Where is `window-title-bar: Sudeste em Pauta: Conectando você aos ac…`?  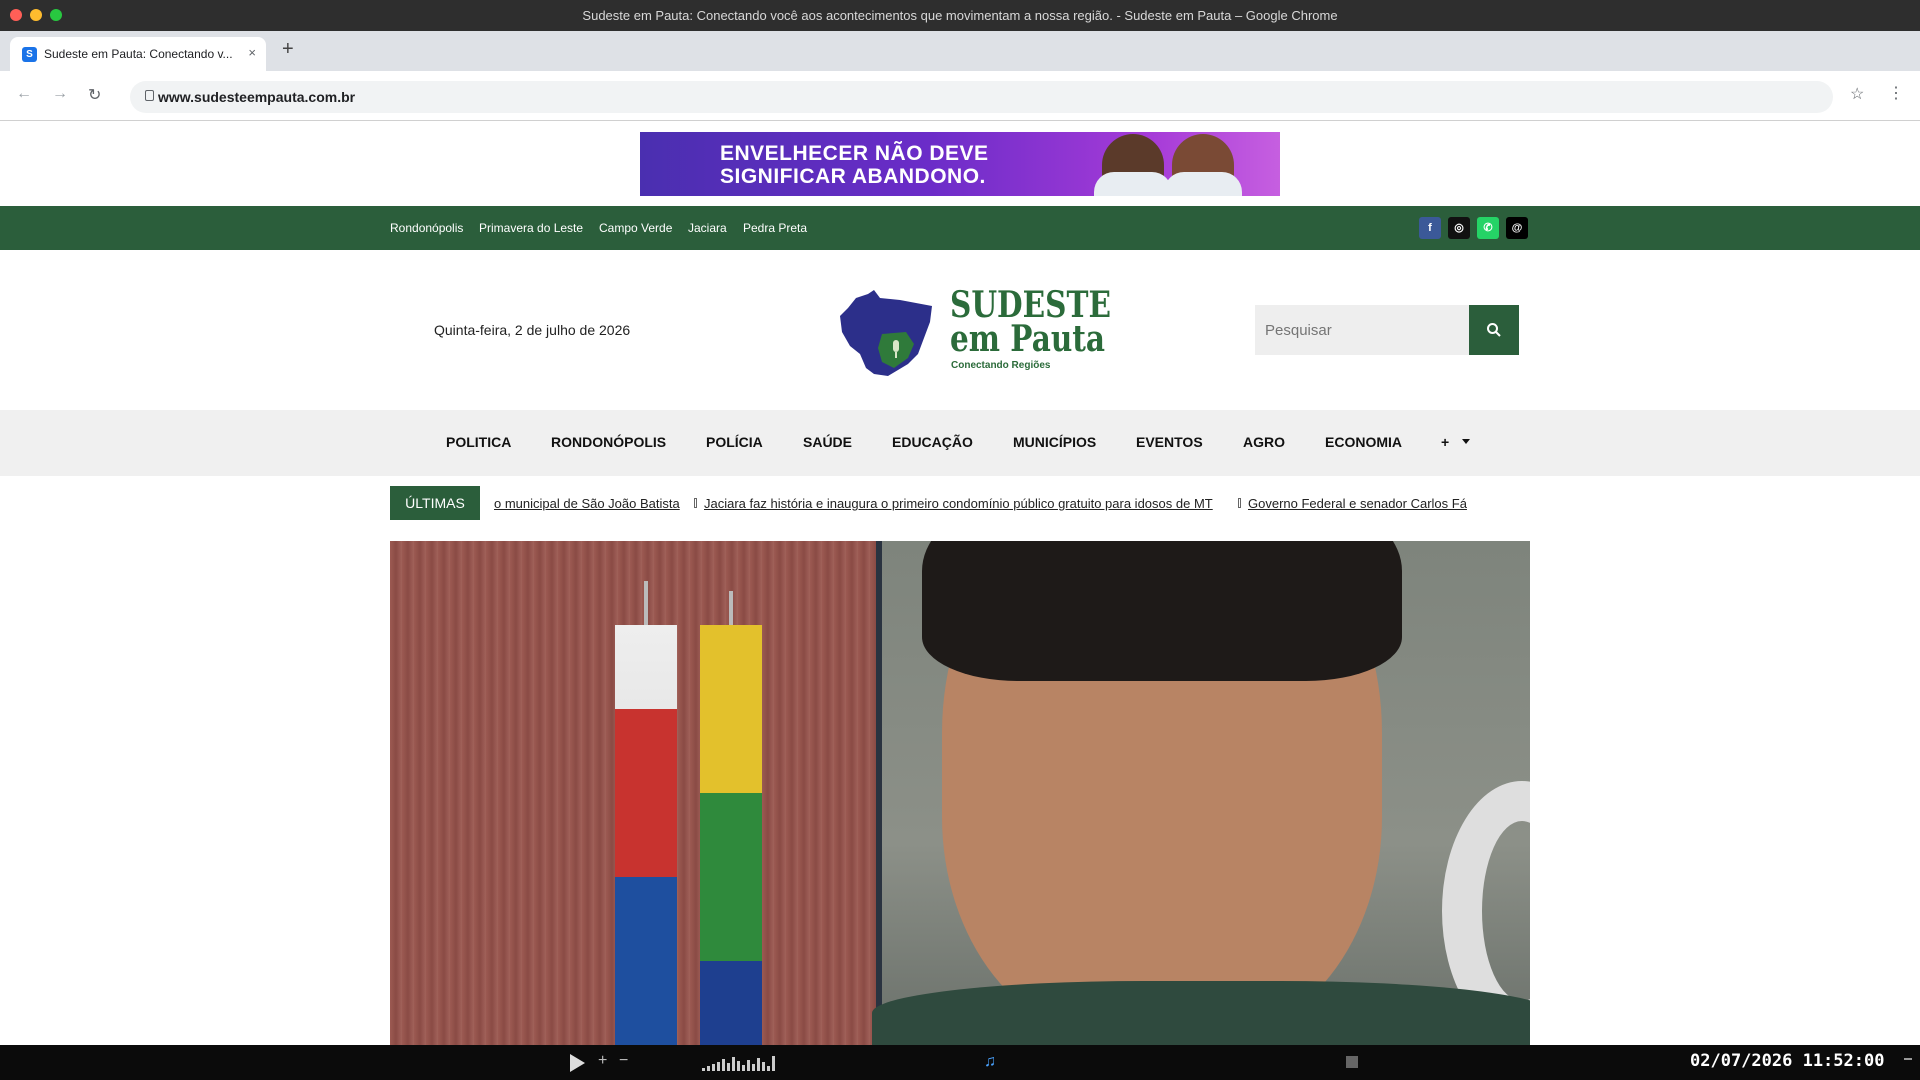 window-title-bar: Sudeste em Pauta: Conectando você aos ac… is located at coordinates (960, 15).